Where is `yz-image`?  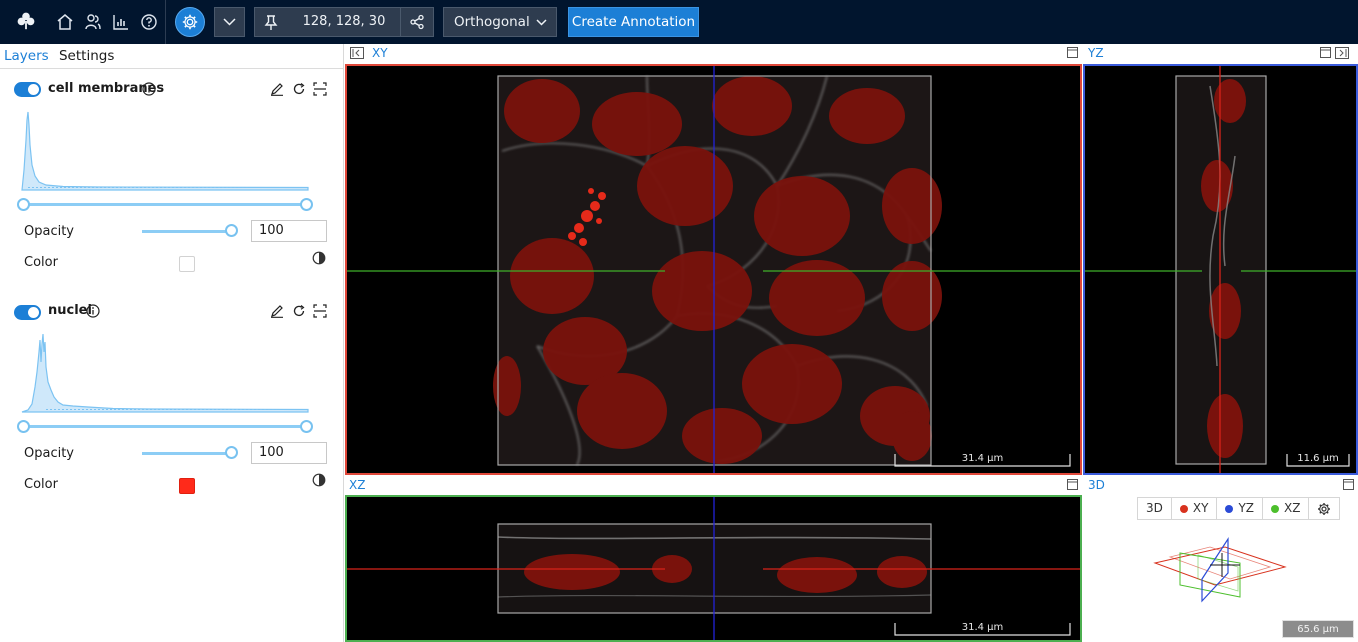
yz-image is located at coordinates (1220, 269).